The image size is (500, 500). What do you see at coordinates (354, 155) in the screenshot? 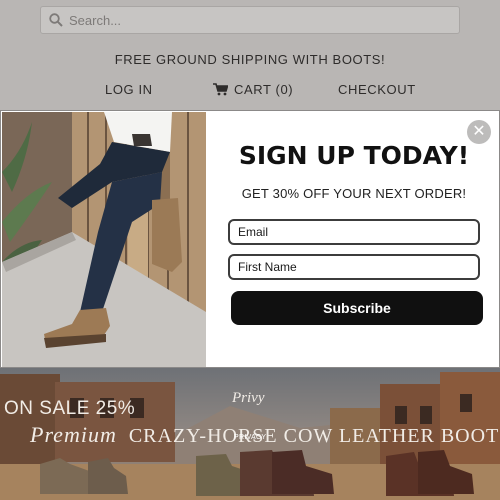
I see `modal-heading: SIGN UP TODAY!` at bounding box center [354, 155].